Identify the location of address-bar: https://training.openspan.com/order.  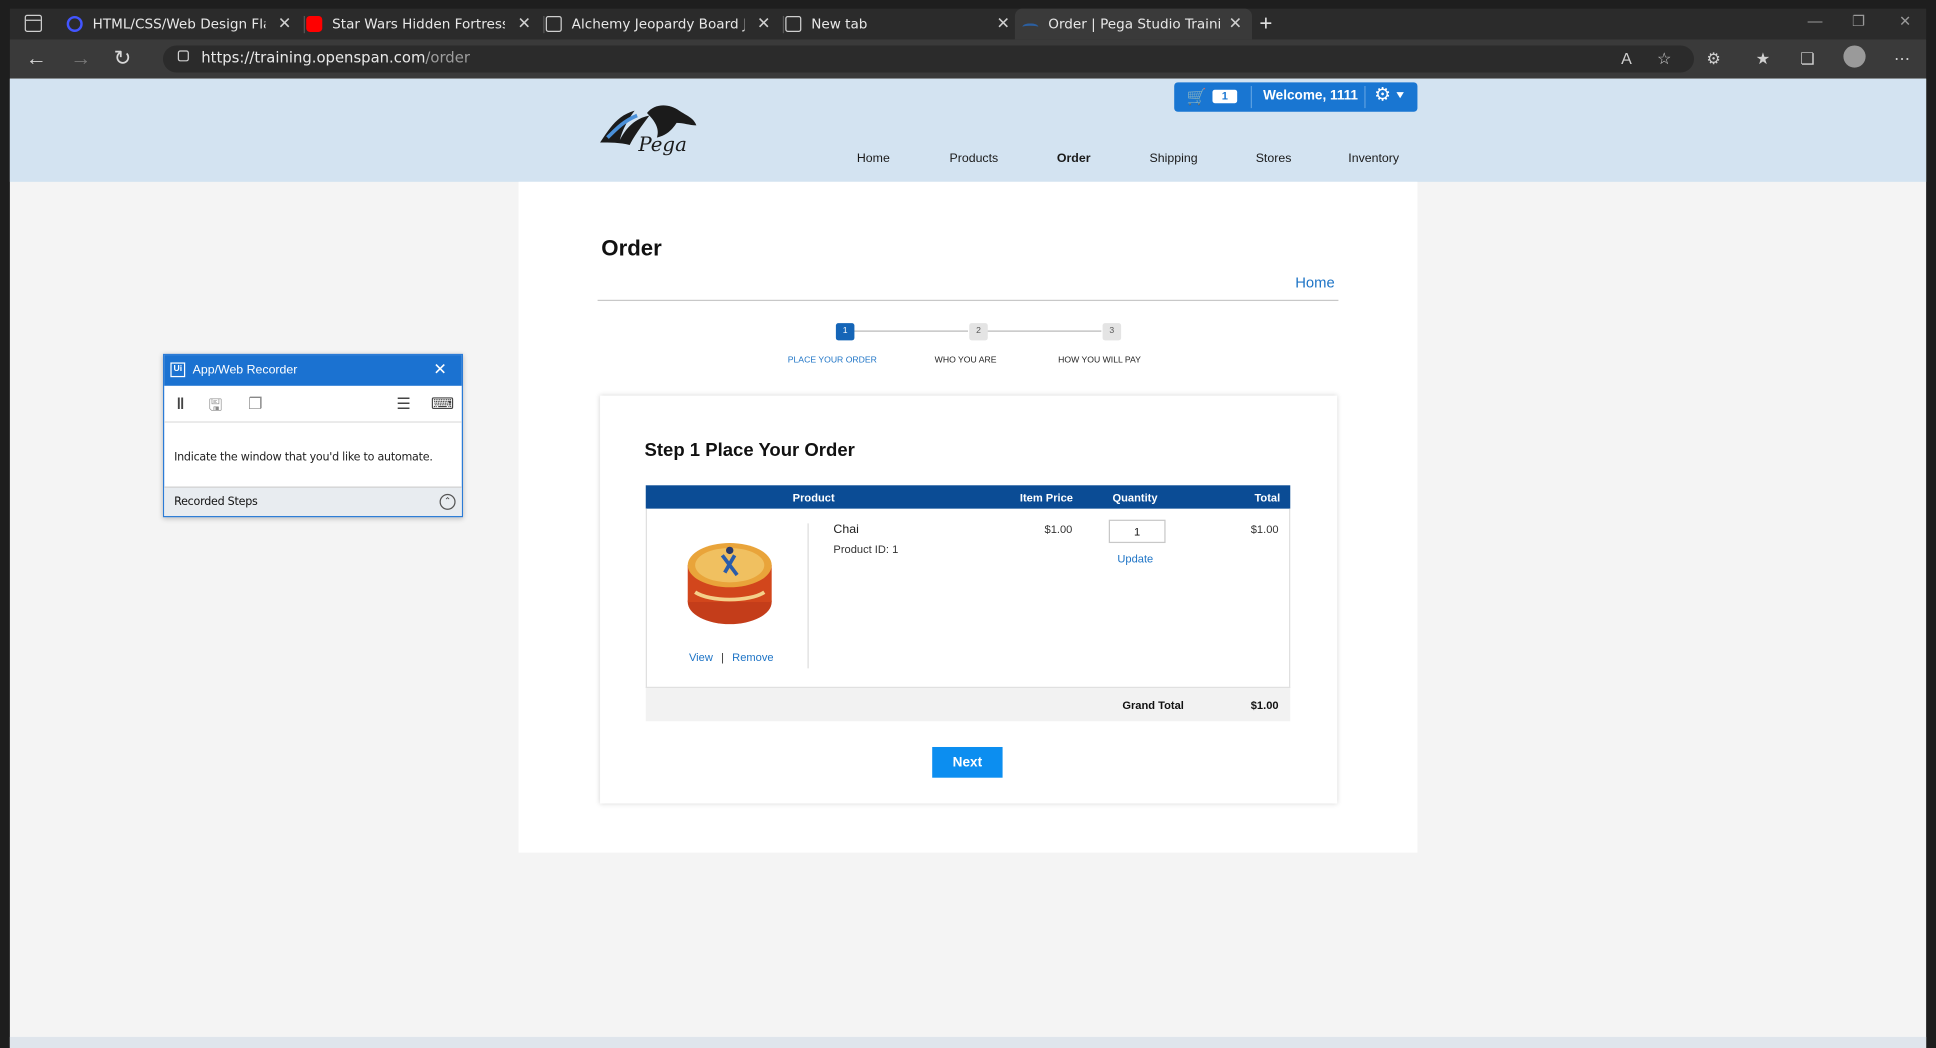
(928, 59).